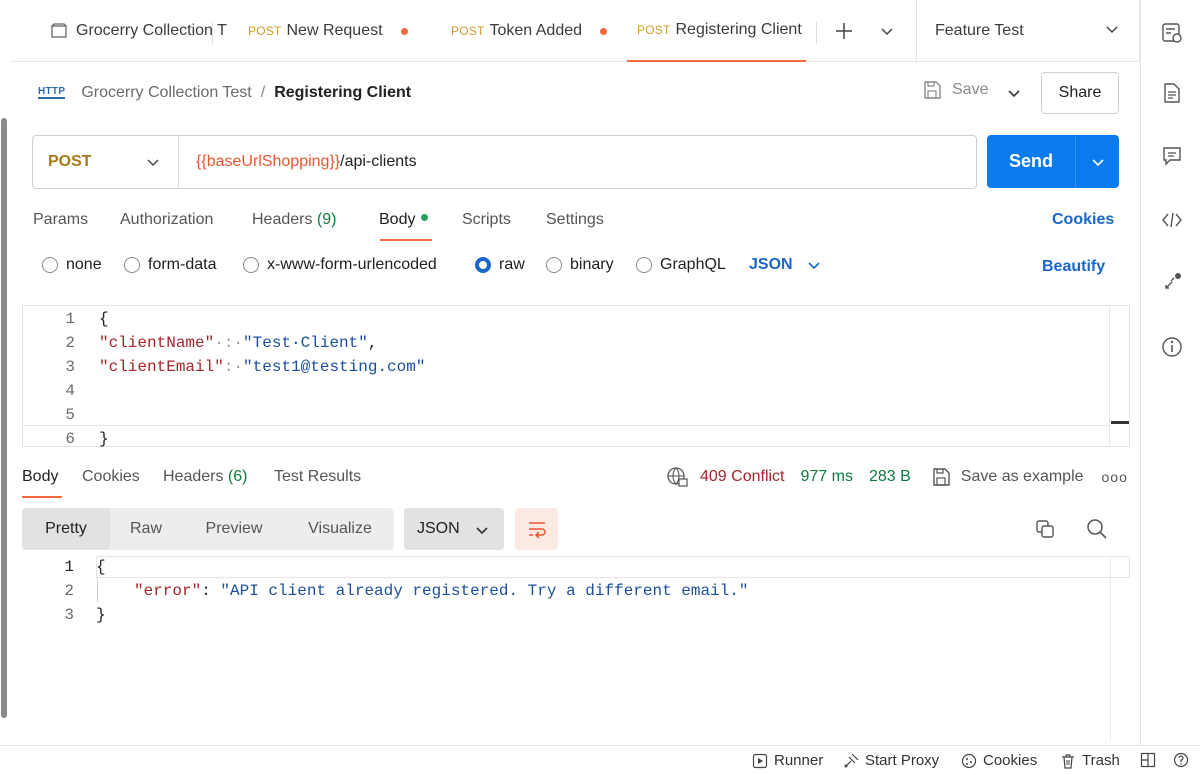  Describe the element at coordinates (486, 220) in the screenshot. I see `tab-scripts: Scripts` at that location.